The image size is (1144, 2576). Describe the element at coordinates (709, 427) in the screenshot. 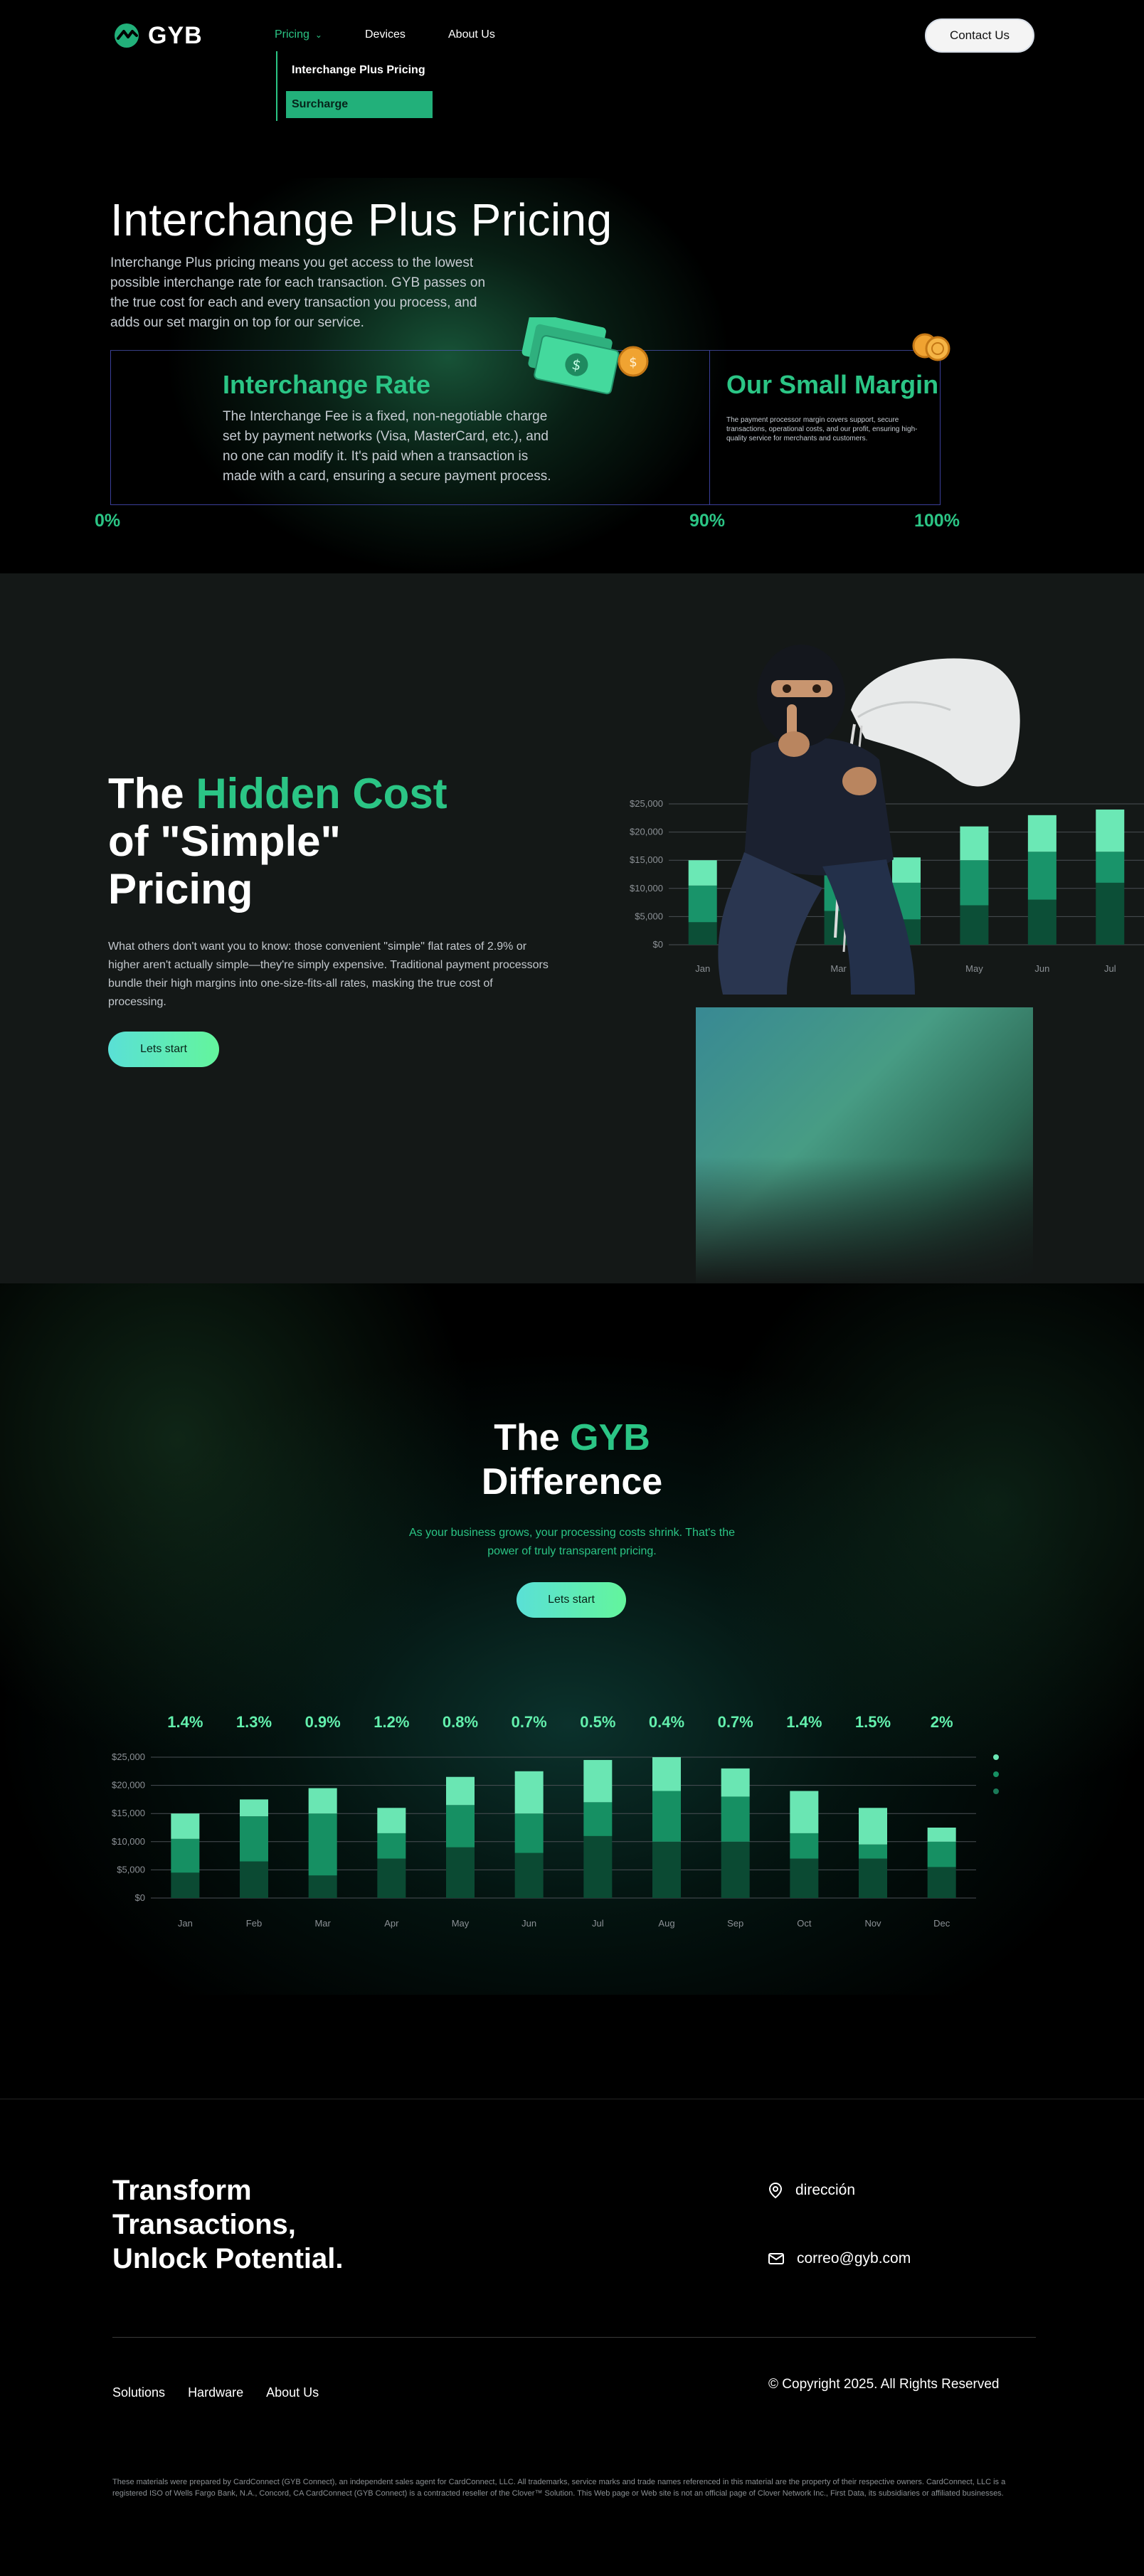

I see `pricing-divider` at that location.